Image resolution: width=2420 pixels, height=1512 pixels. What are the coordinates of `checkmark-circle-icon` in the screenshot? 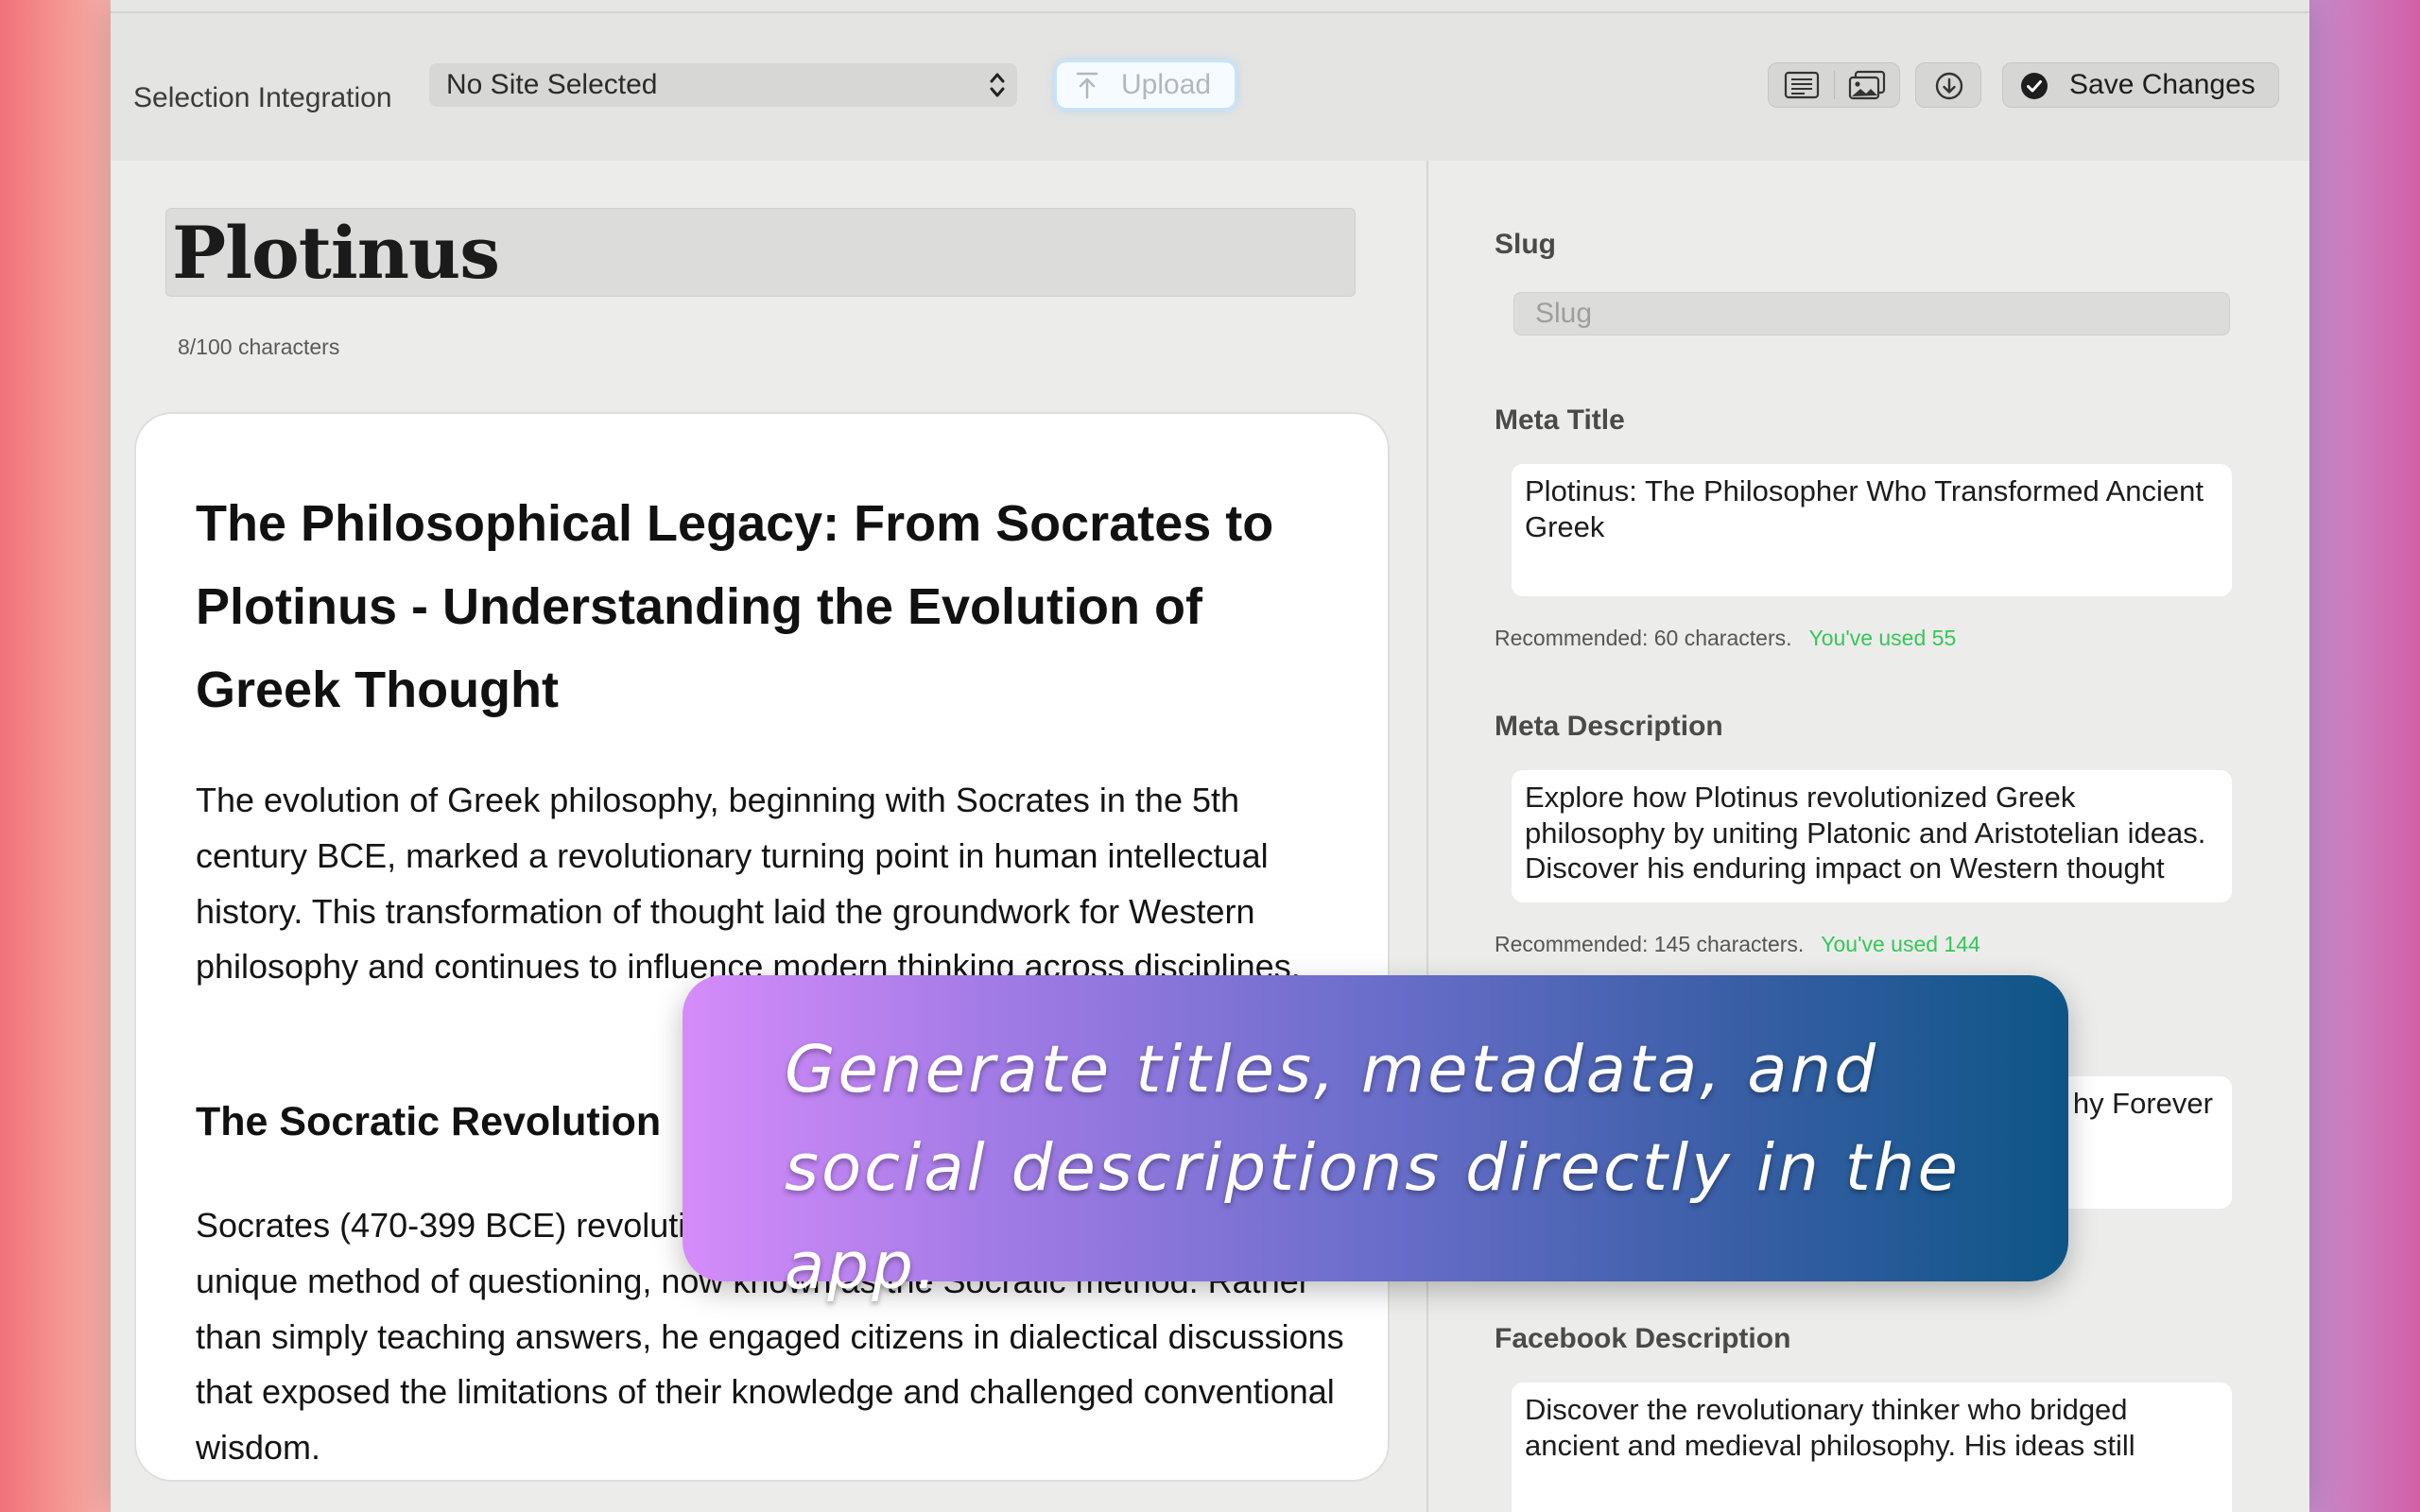 It's located at (2035, 86).